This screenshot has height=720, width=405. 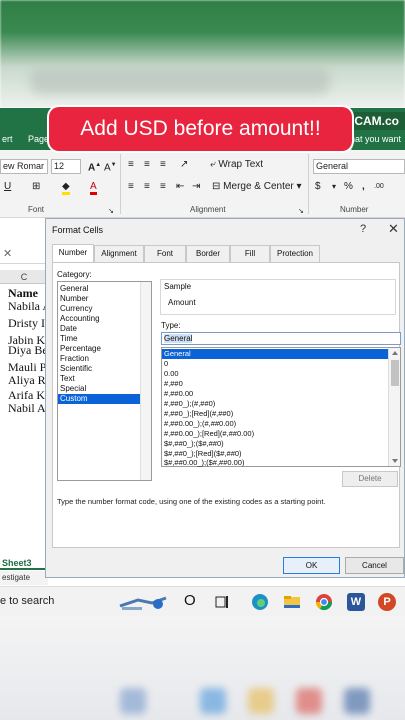 I want to click on list-item: 0, so click(x=275, y=364).